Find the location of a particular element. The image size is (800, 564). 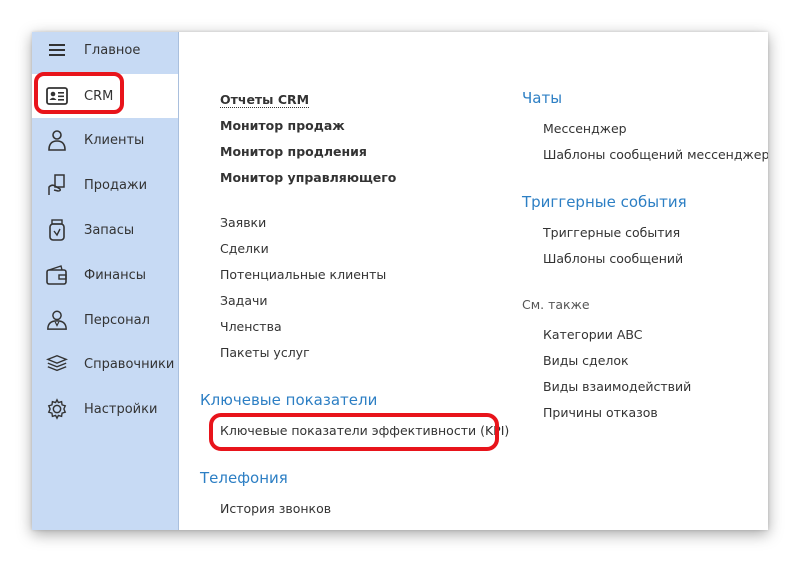

gear-icon is located at coordinates (57, 409).